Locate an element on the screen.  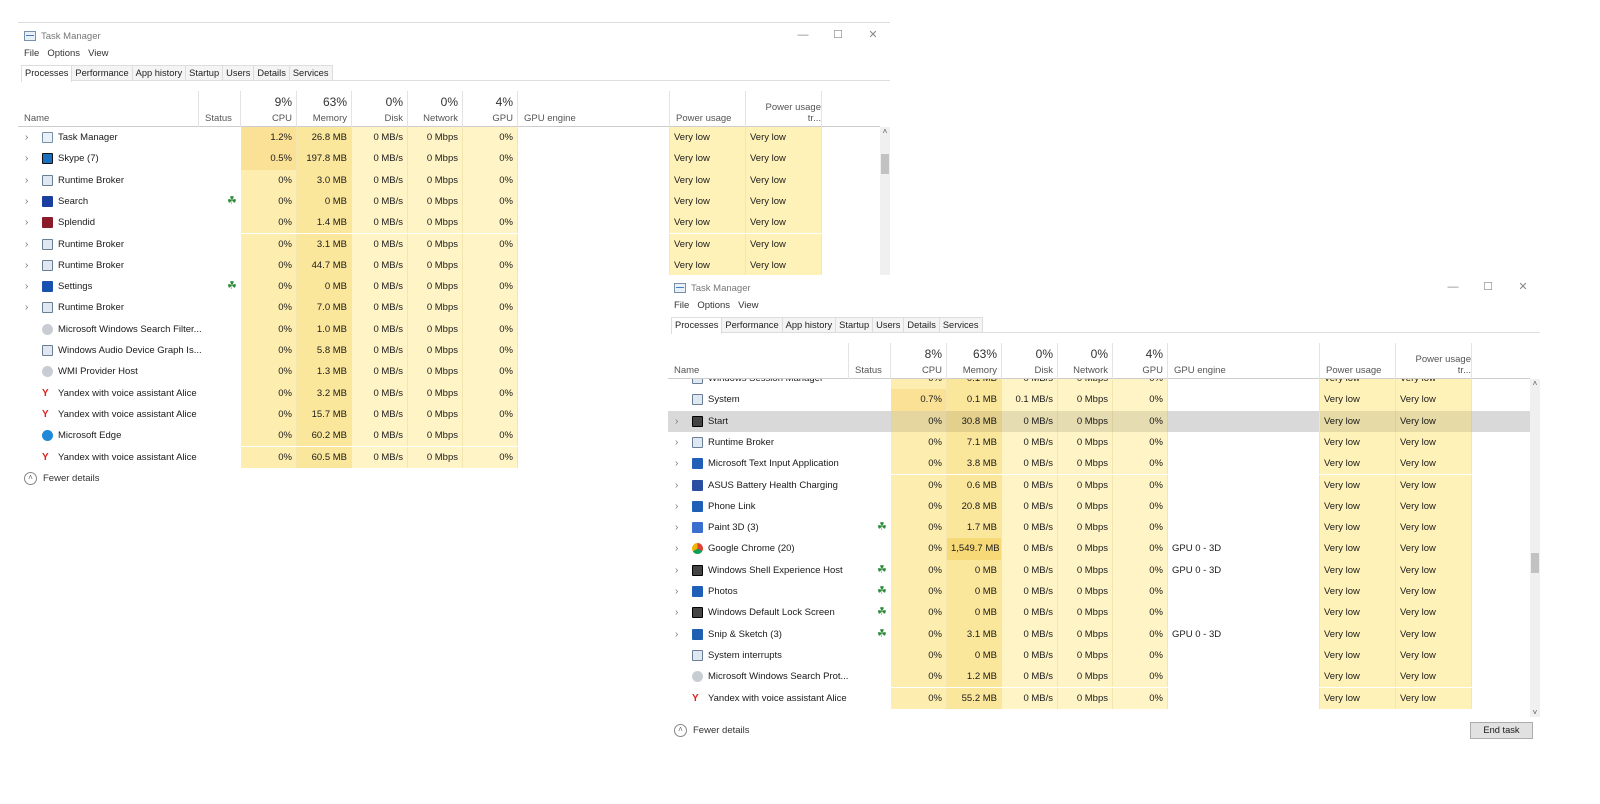
end-task-button: End task is located at coordinates (1501, 730).